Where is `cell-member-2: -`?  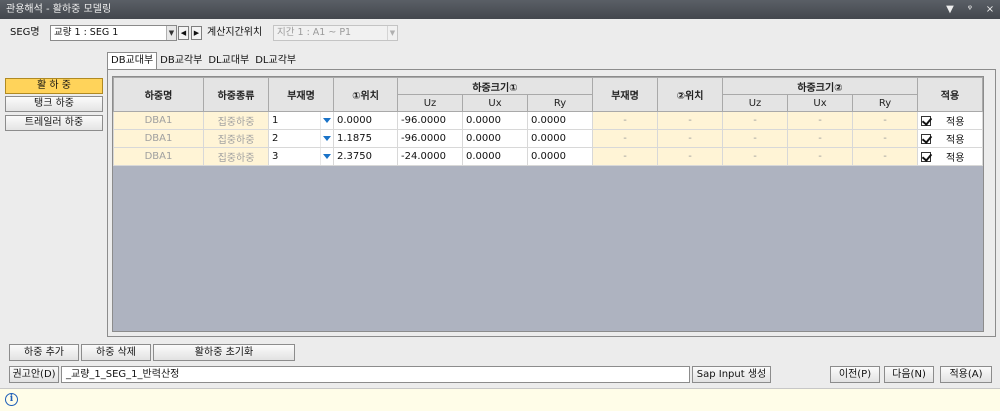
cell-member-2: - is located at coordinates (625, 120).